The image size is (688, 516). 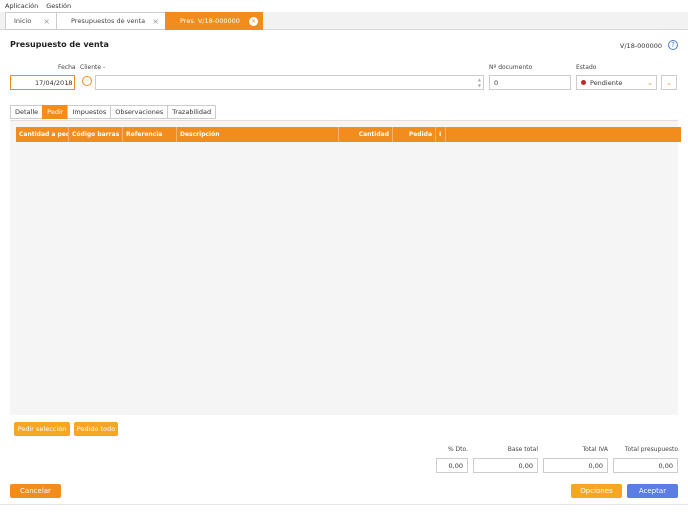 I want to click on pedido-todo-button: Pedido todo, so click(x=96, y=429).